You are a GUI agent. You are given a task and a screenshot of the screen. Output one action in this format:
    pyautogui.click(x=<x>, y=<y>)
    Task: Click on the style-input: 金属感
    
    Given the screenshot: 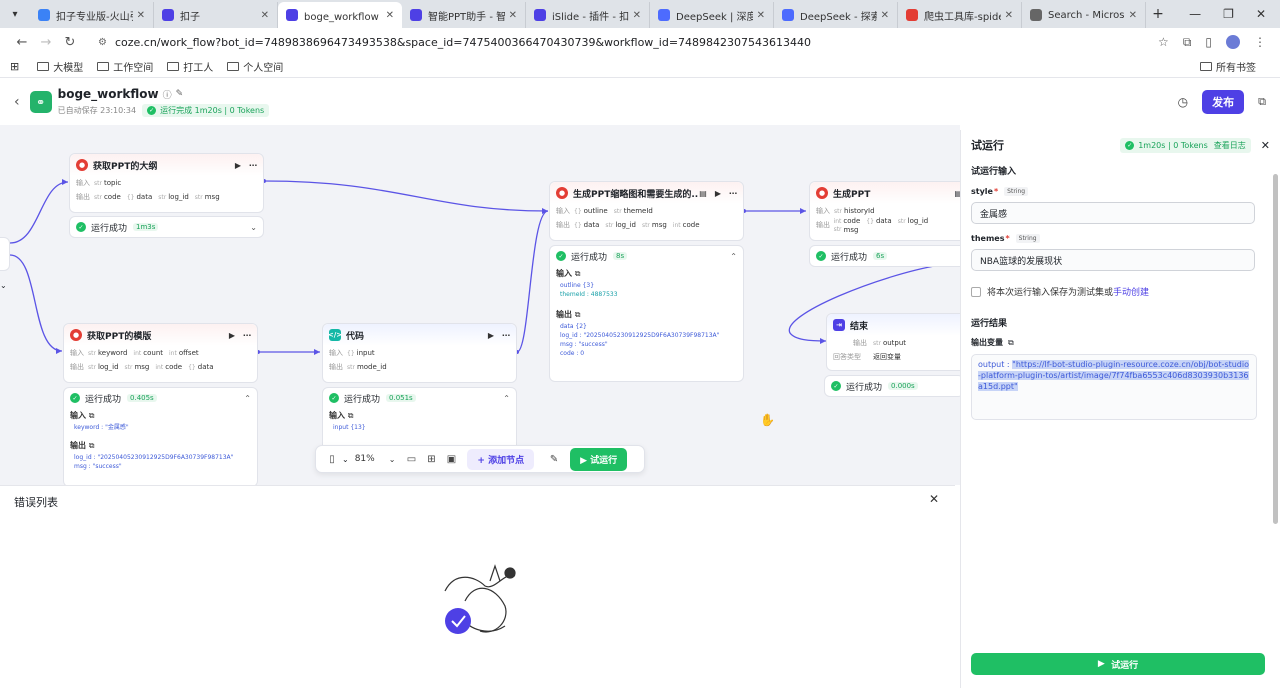 What is the action you would take?
    pyautogui.click(x=1113, y=213)
    